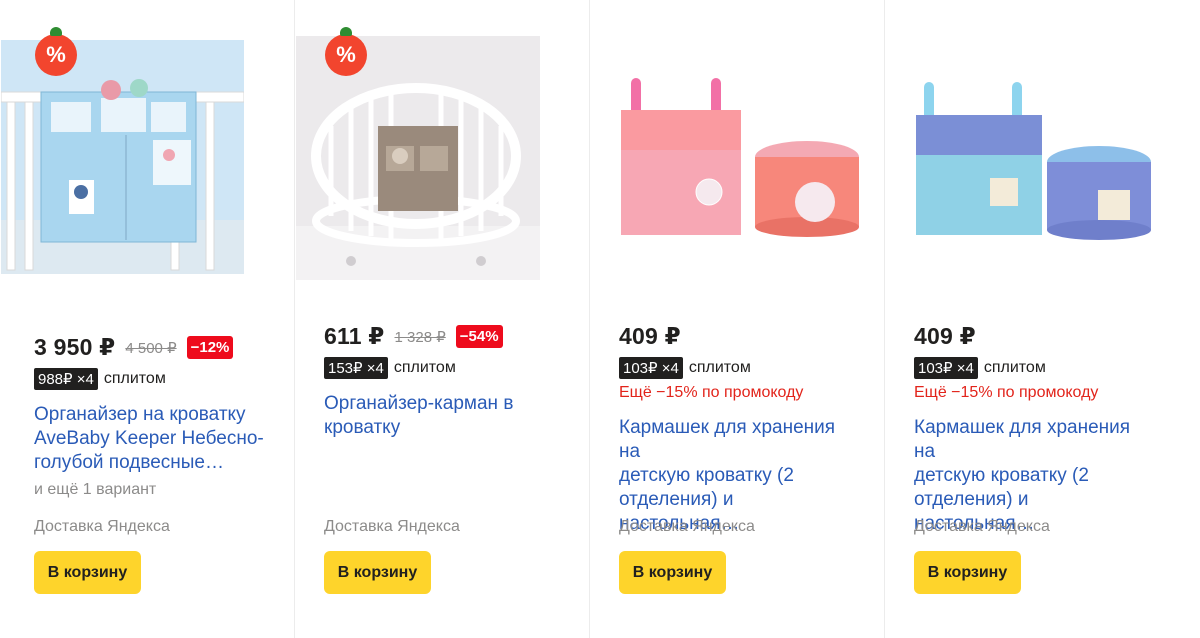 This screenshot has width=1200, height=638. I want to click on old-price: 1 328 ₽, so click(420, 337).